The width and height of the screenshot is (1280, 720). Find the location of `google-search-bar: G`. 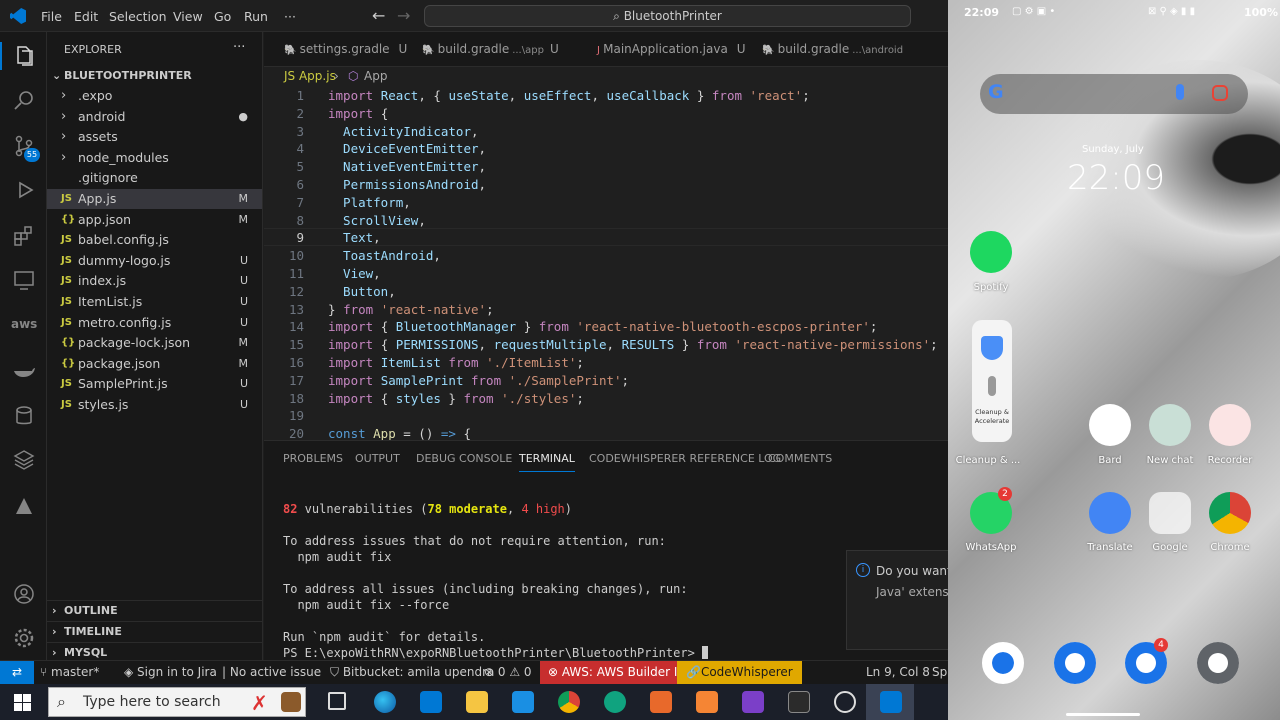

google-search-bar: G is located at coordinates (1114, 94).